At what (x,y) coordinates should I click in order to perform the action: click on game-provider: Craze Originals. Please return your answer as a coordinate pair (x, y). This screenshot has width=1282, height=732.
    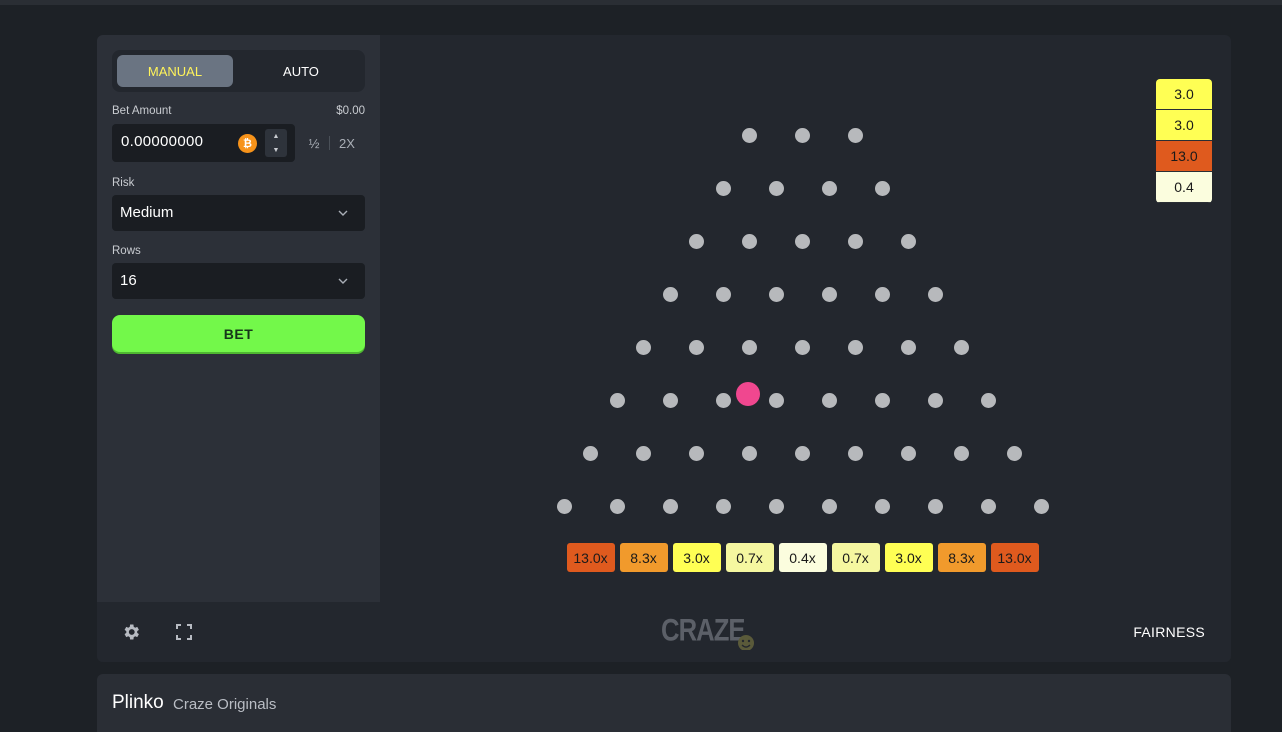
    Looking at the image, I should click on (225, 704).